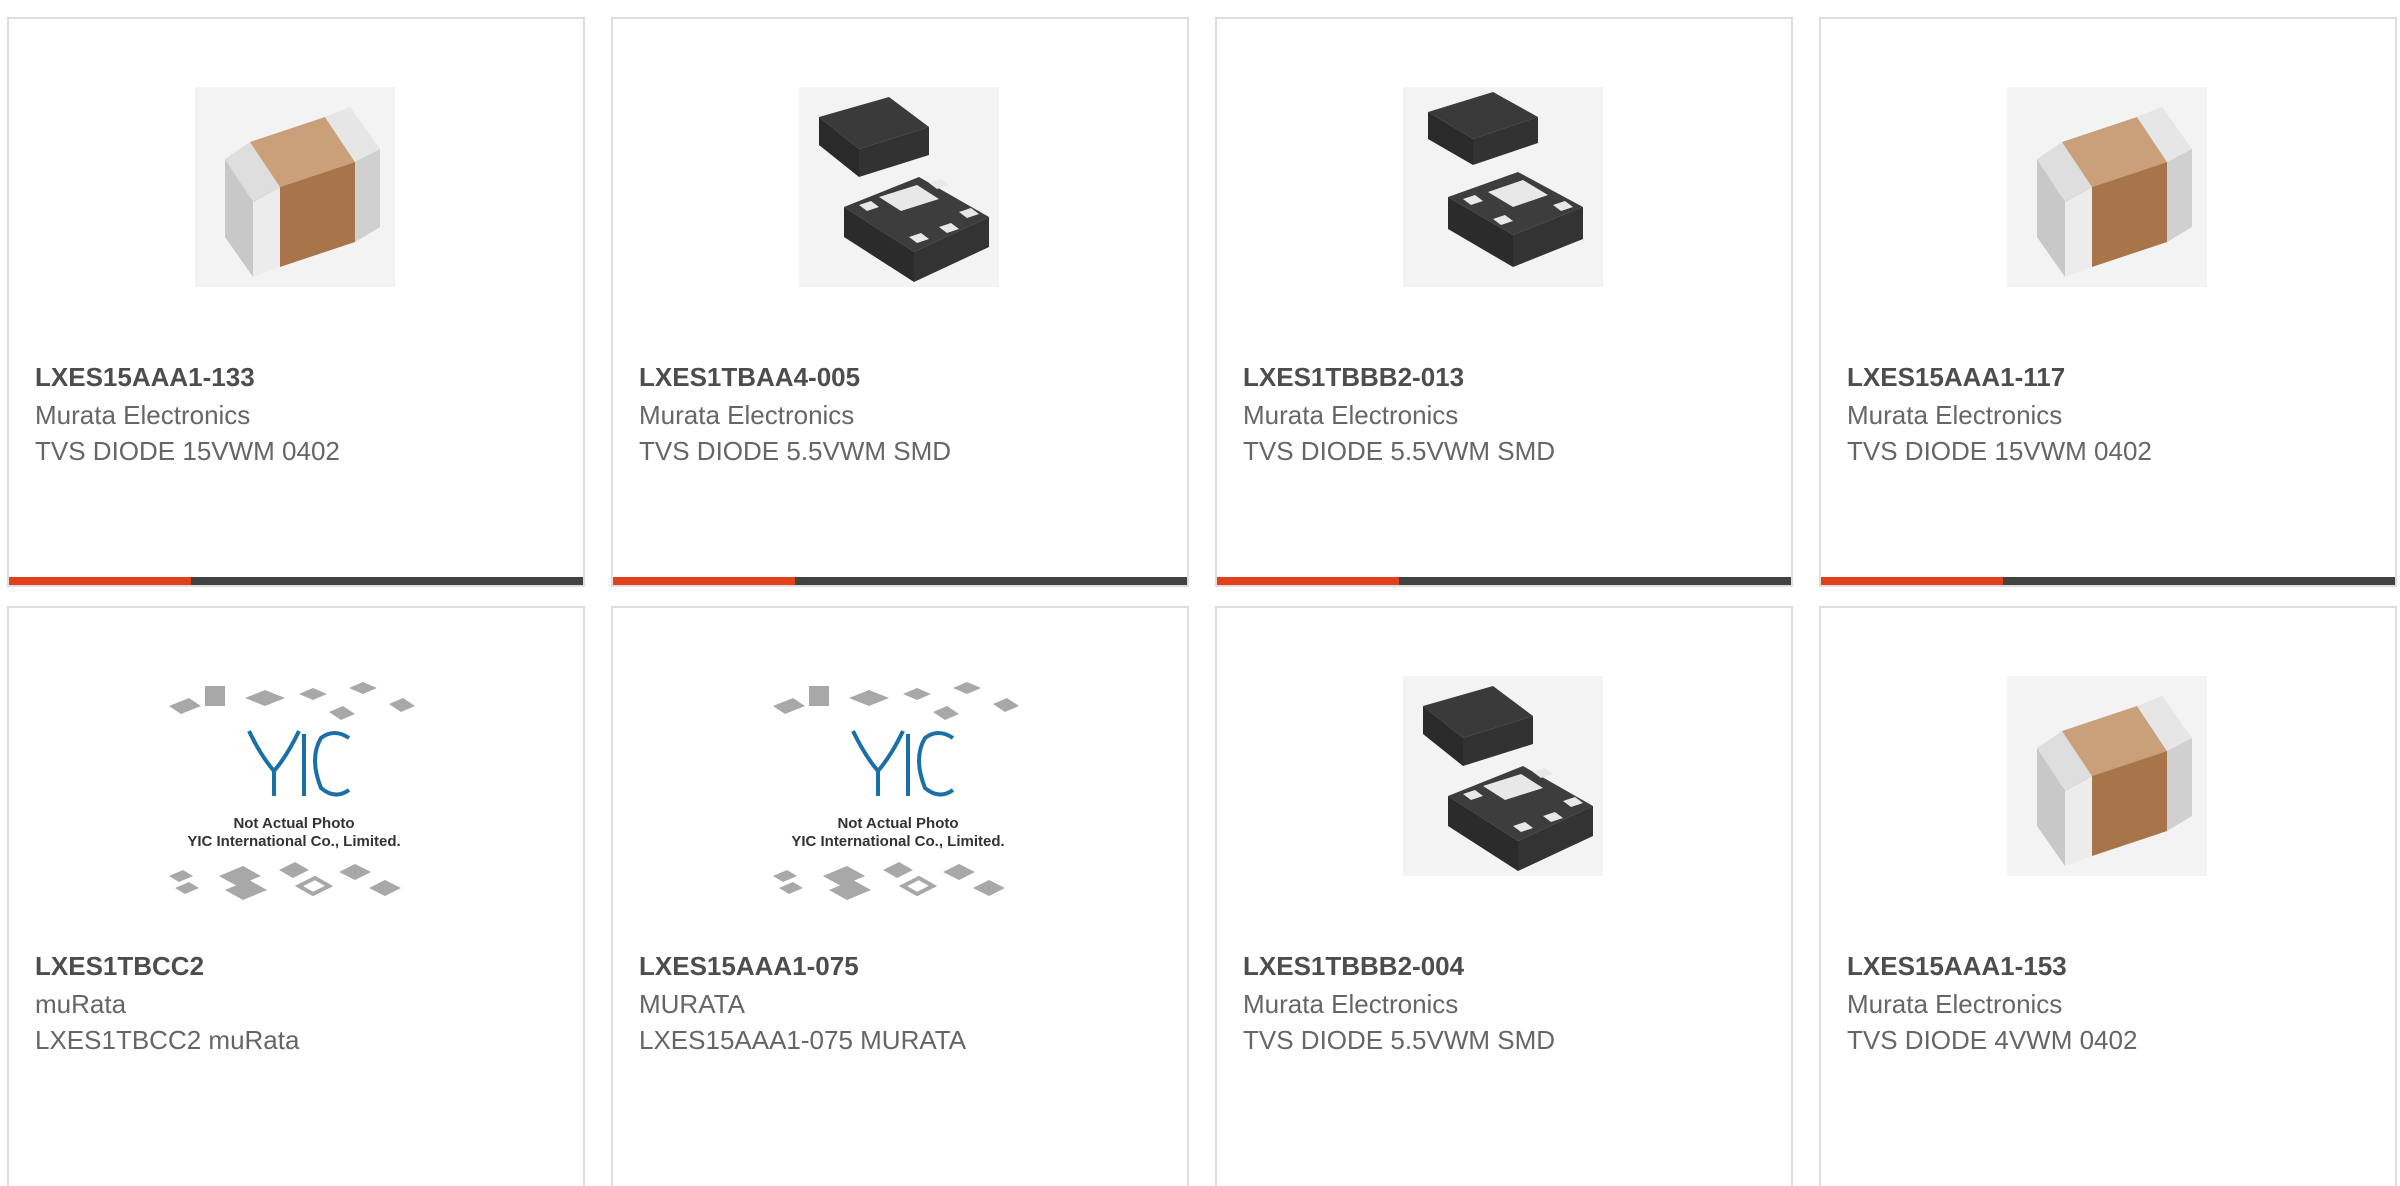 Image resolution: width=2400 pixels, height=1186 pixels. I want to click on manufacturer-label: MURATA, so click(692, 1004).